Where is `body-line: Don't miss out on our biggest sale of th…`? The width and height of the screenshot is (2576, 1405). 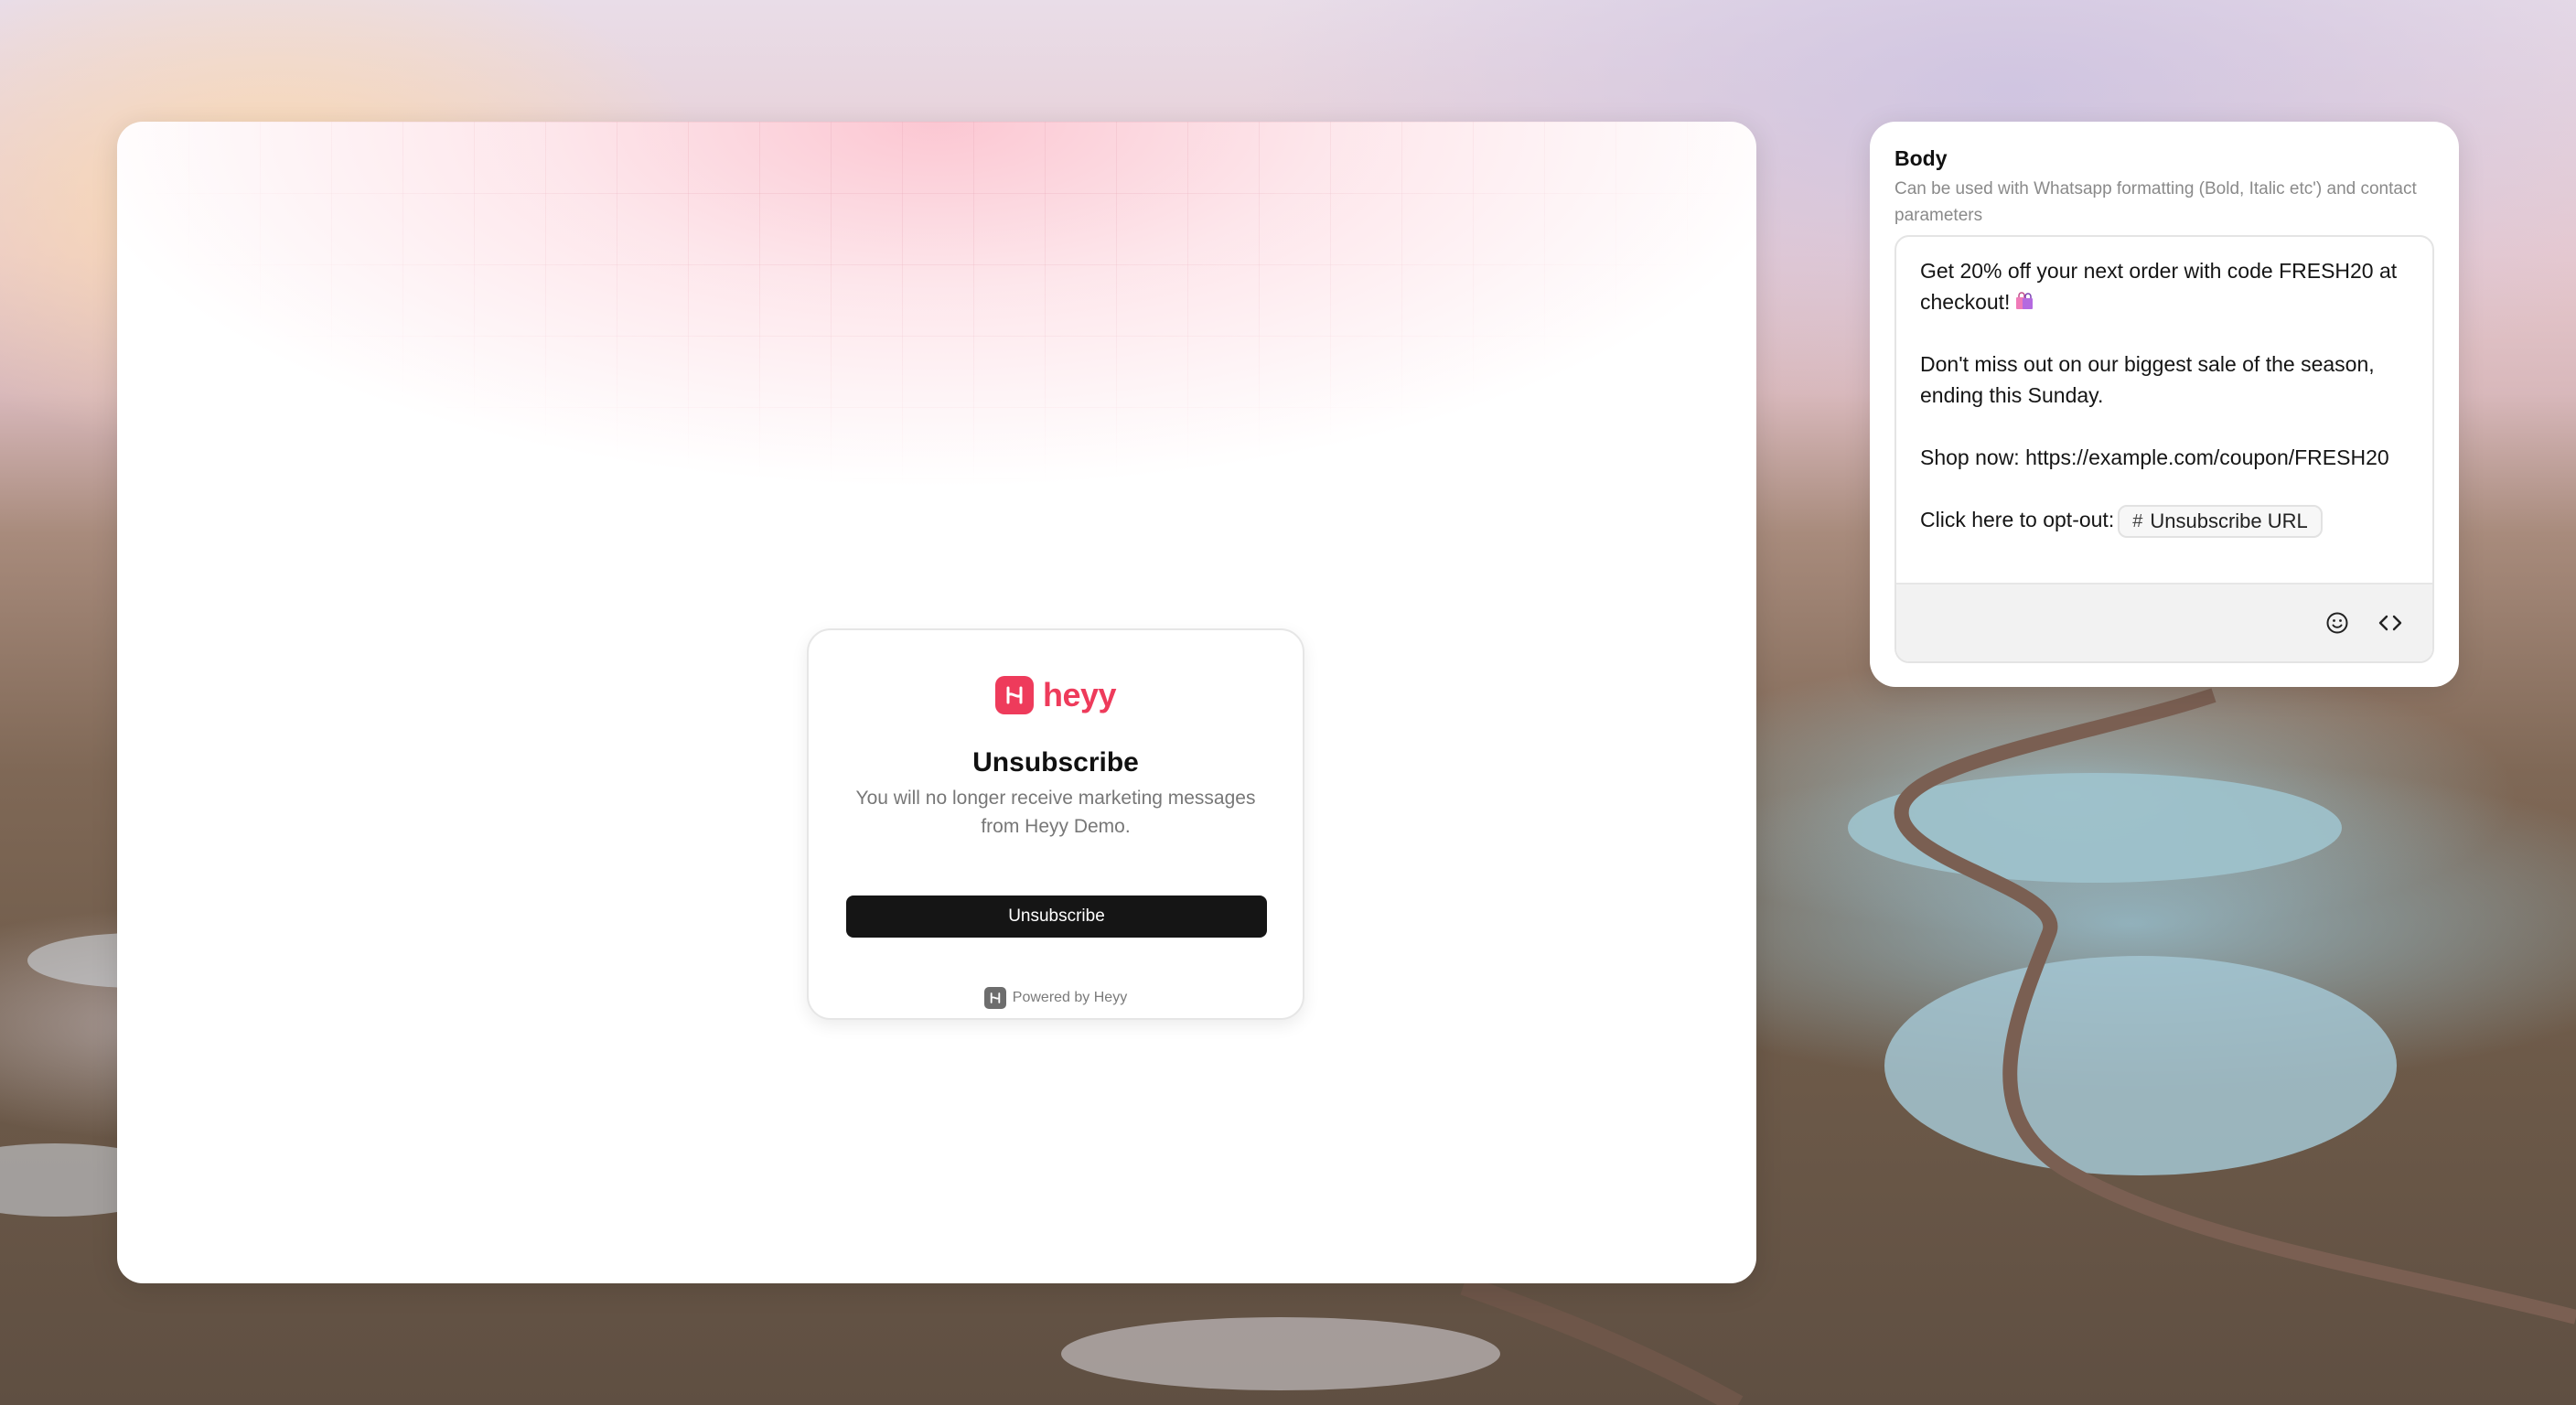 body-line: Don't miss out on our biggest sale of th… is located at coordinates (2147, 379).